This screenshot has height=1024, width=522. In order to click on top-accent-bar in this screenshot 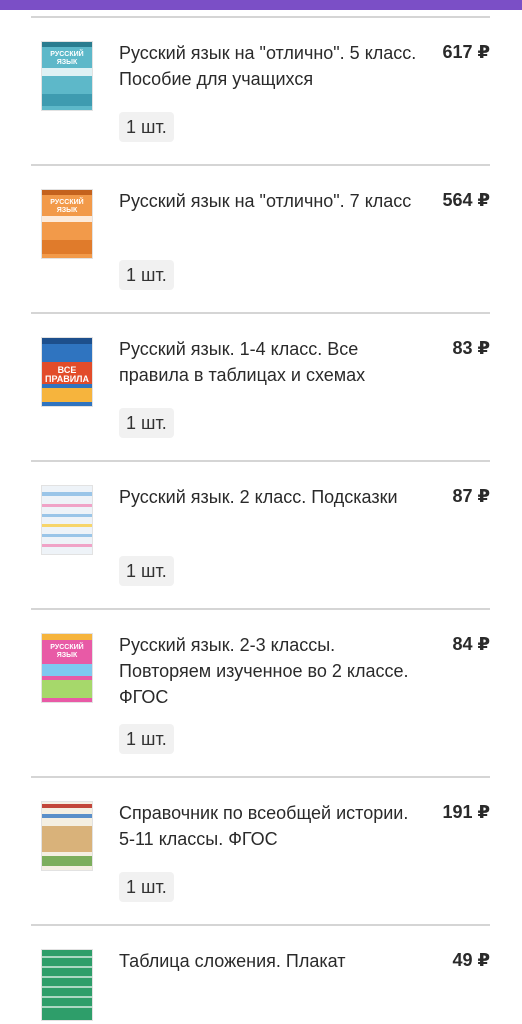, I will do `click(261, 5)`.